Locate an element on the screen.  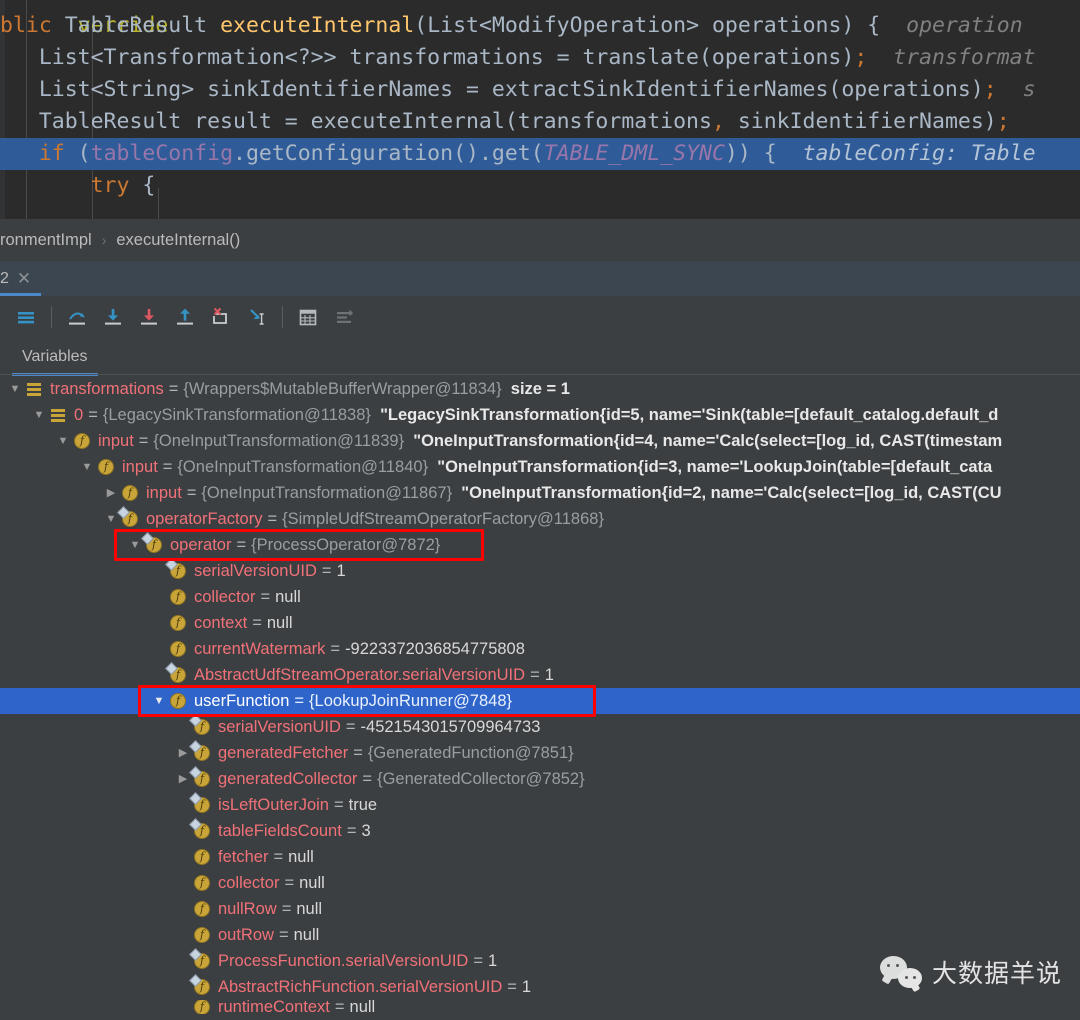
variable-row: ▼ f operator = {ProcessOperator@7872} is located at coordinates (540, 545).